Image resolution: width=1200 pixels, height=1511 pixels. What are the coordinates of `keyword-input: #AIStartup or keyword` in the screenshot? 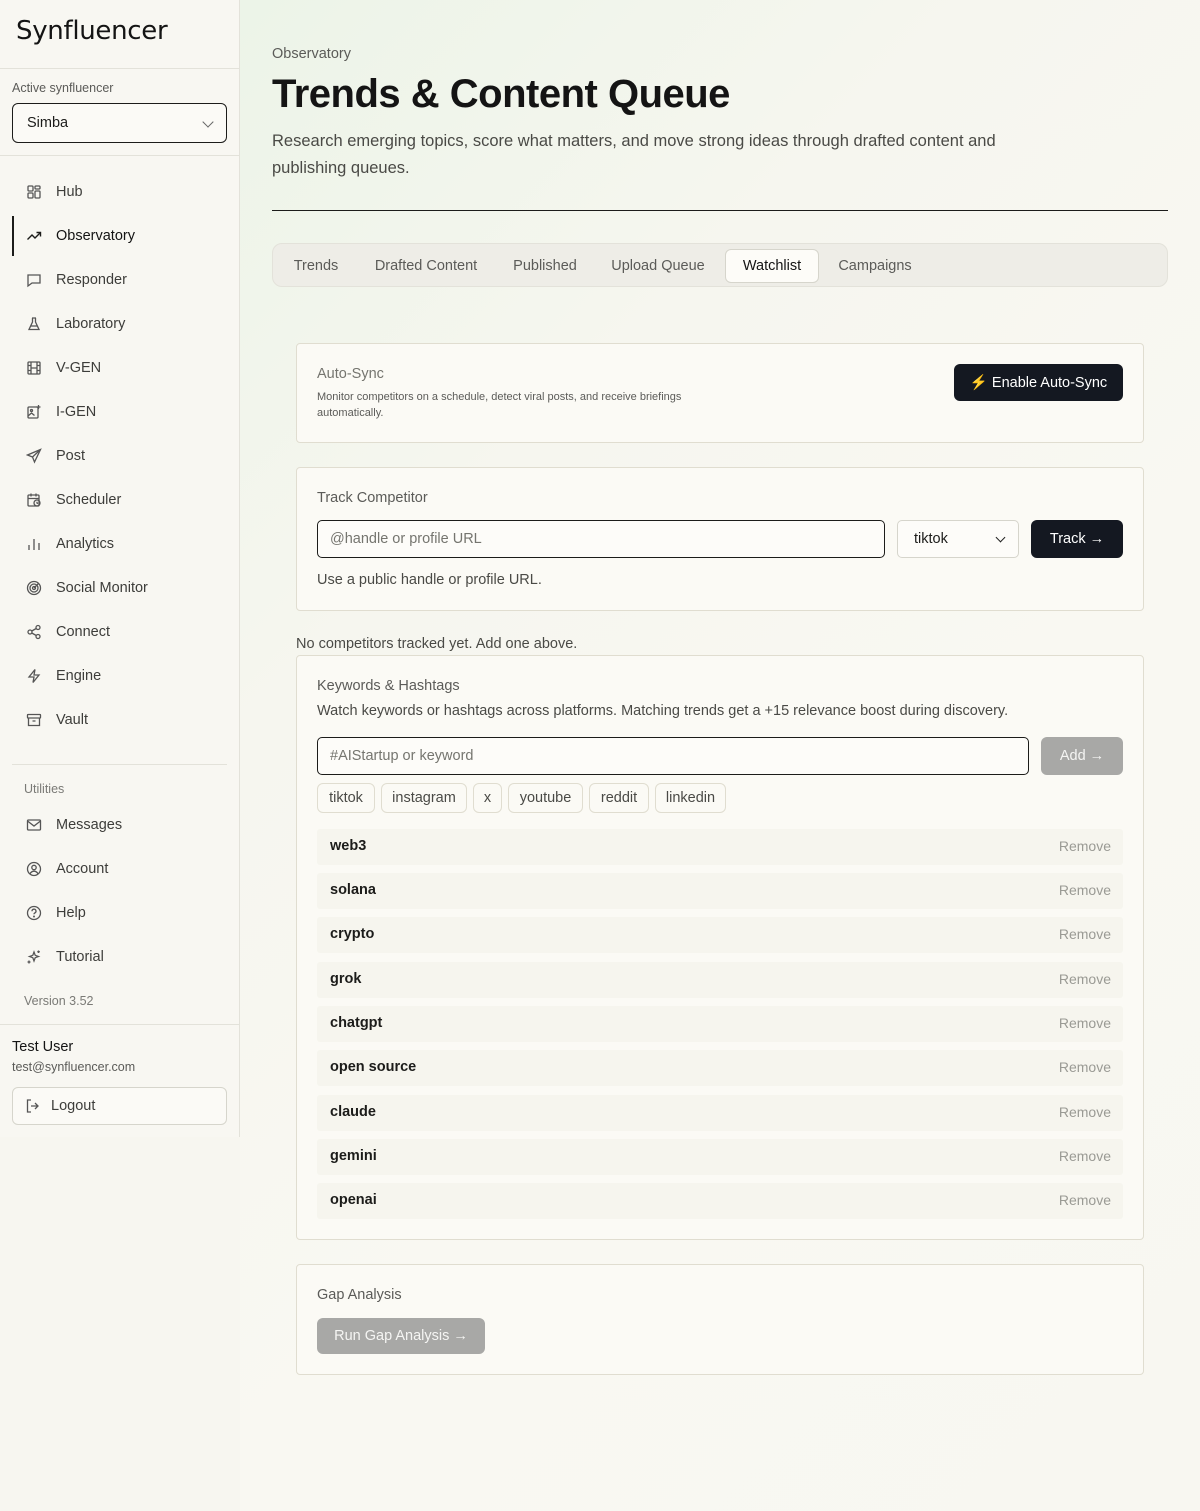 It's located at (673, 756).